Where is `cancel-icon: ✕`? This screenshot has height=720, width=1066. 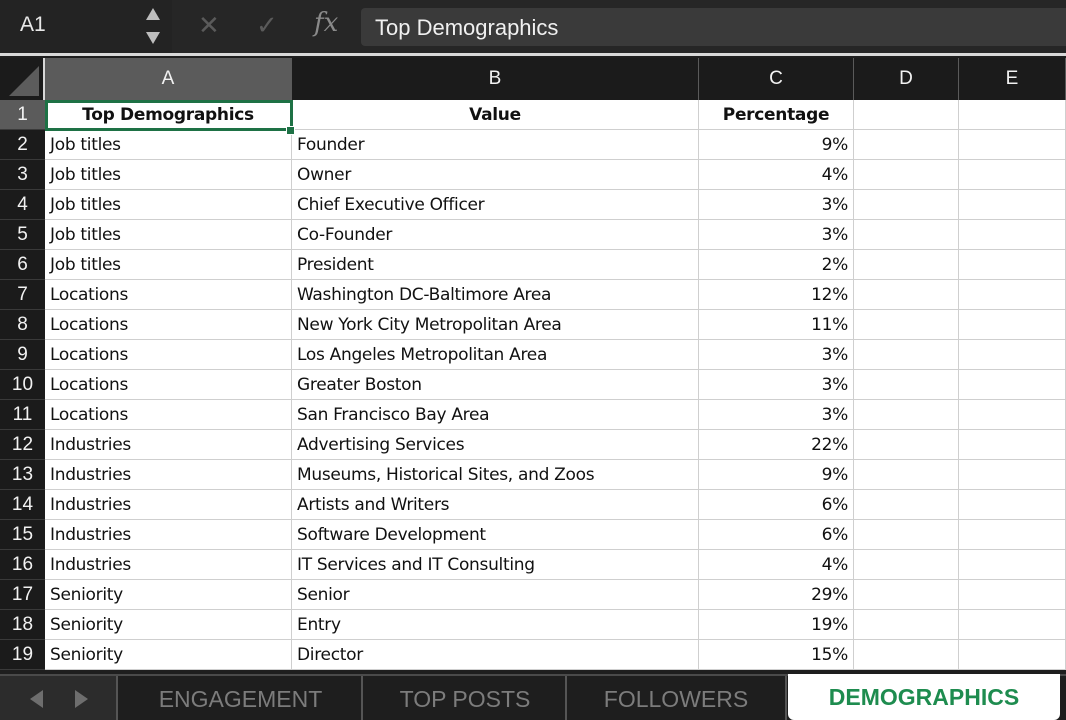
cancel-icon: ✕ is located at coordinates (209, 25).